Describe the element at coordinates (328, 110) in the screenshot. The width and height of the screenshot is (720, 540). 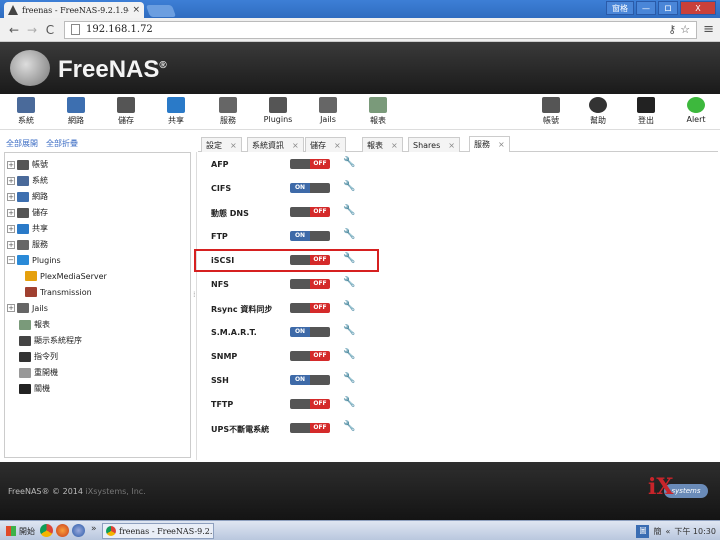
I see `toolbar-button-6: Jails` at that location.